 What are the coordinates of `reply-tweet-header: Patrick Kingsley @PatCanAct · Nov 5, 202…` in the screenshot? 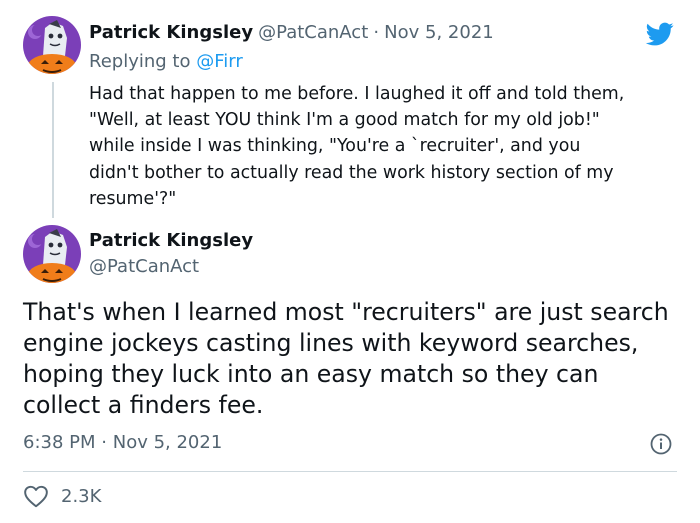 It's located at (291, 32).